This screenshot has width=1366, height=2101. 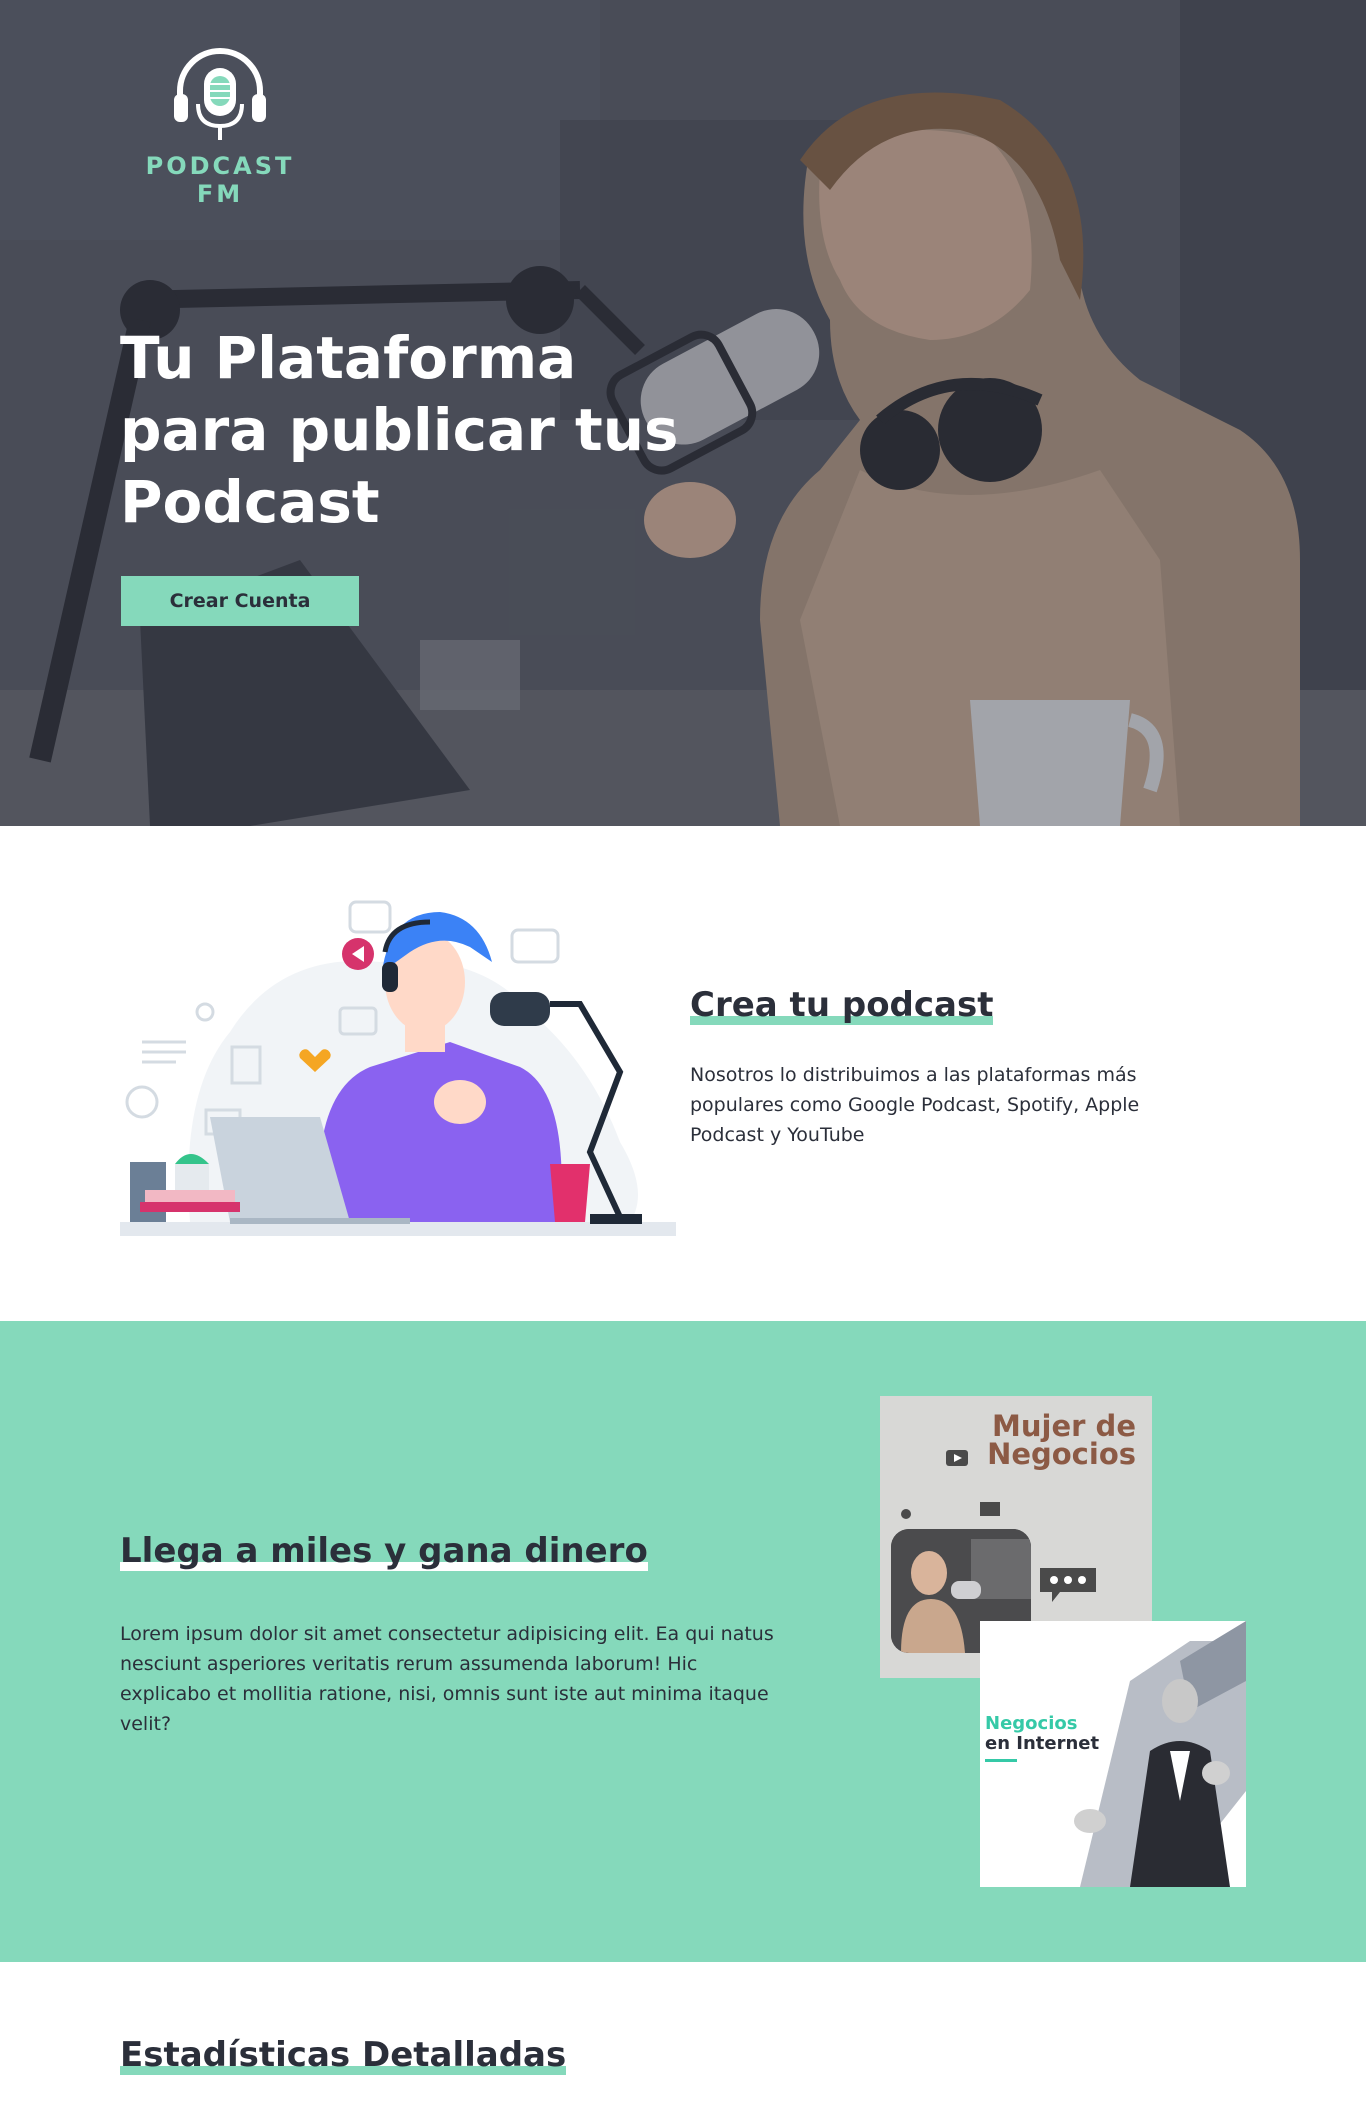 I want to click on logo-text: PODCAST FM, so click(x=220, y=180).